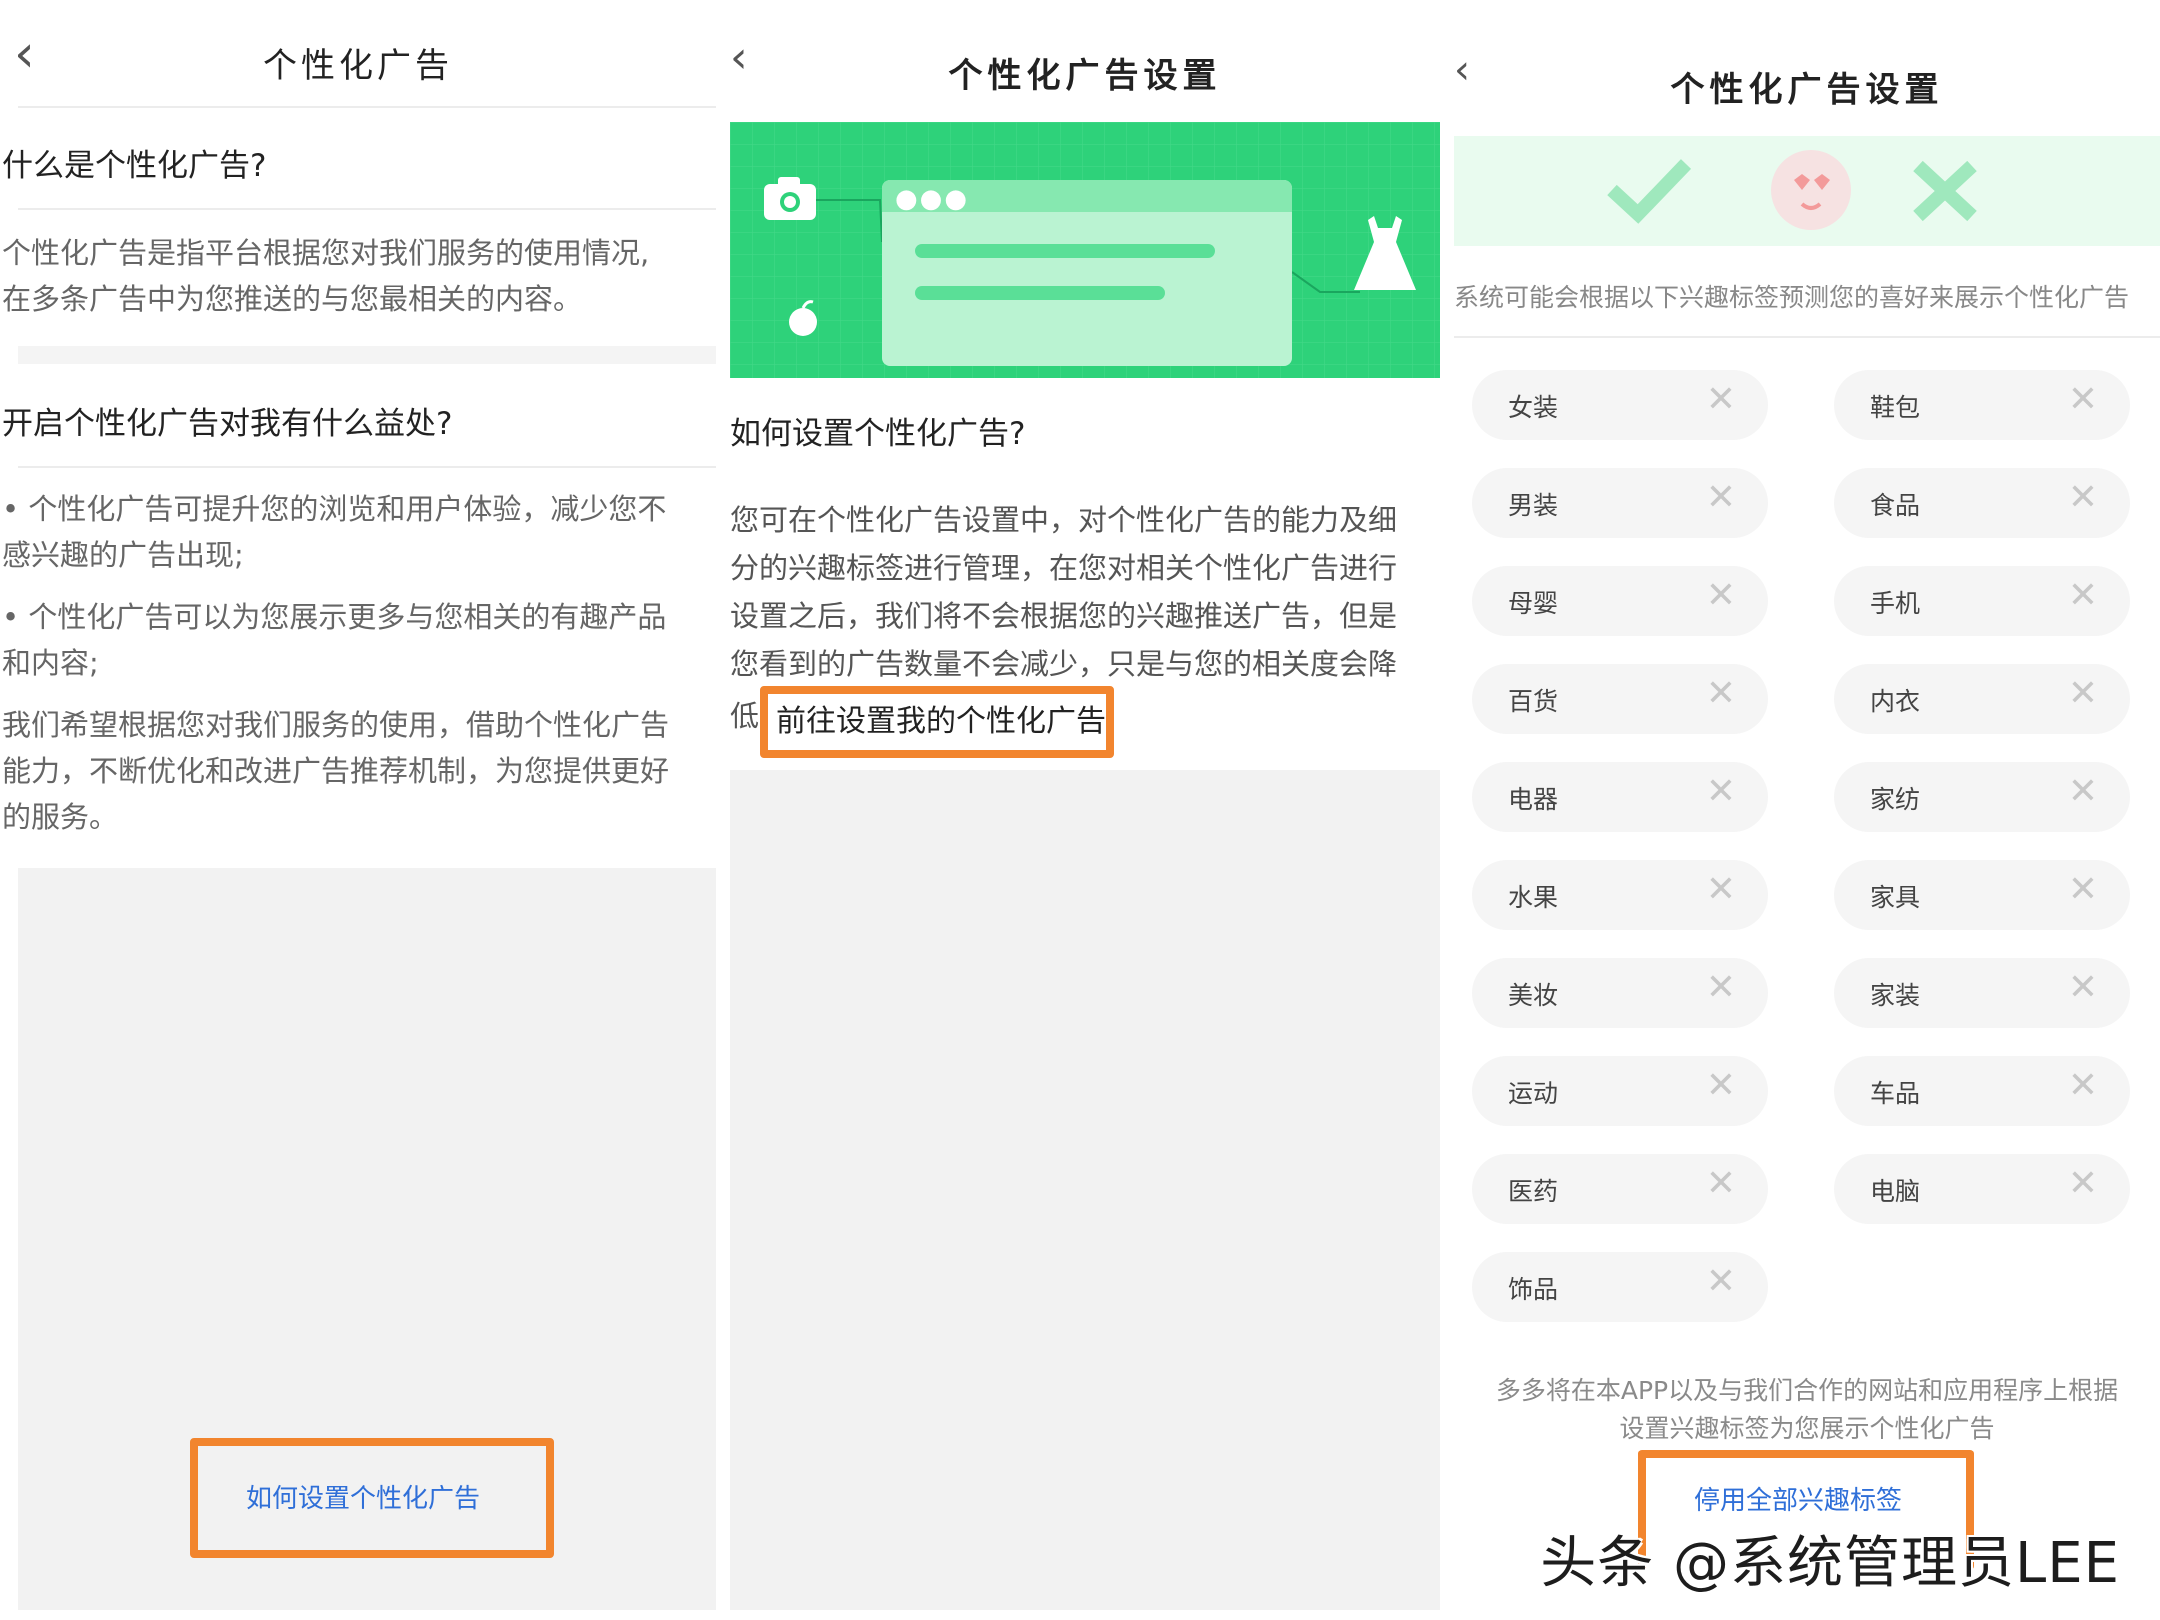 This screenshot has width=2160, height=1620. I want to click on section-gap, so click(367, 355).